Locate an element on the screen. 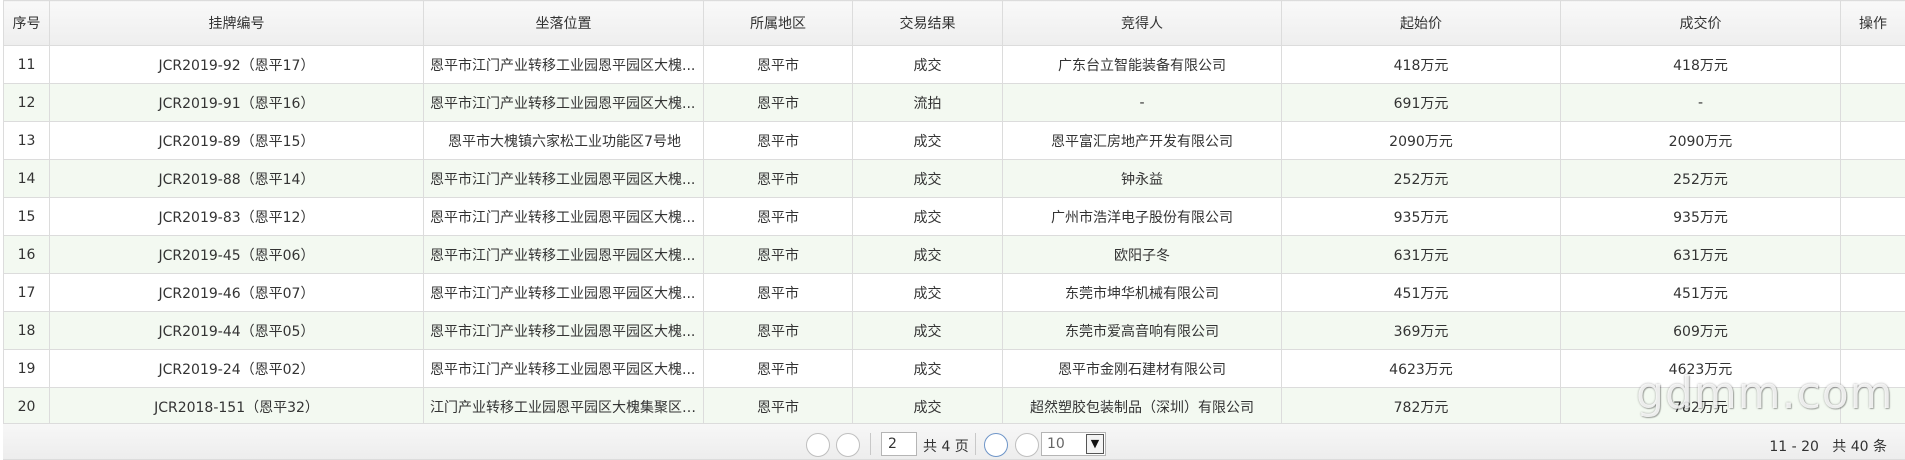 Image resolution: width=1905 pixels, height=460 pixels. prev-page-button is located at coordinates (848, 445).